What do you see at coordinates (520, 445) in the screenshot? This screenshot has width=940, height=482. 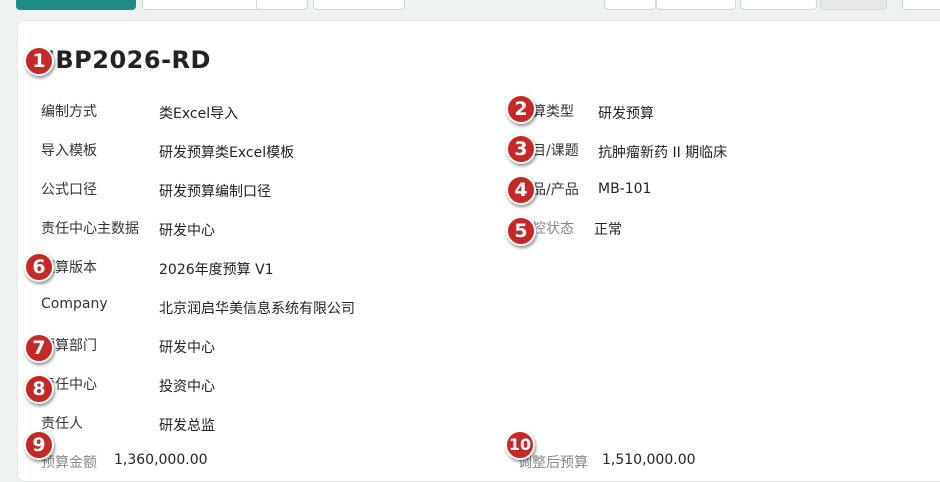 I see `annotation-badge-10: 10` at bounding box center [520, 445].